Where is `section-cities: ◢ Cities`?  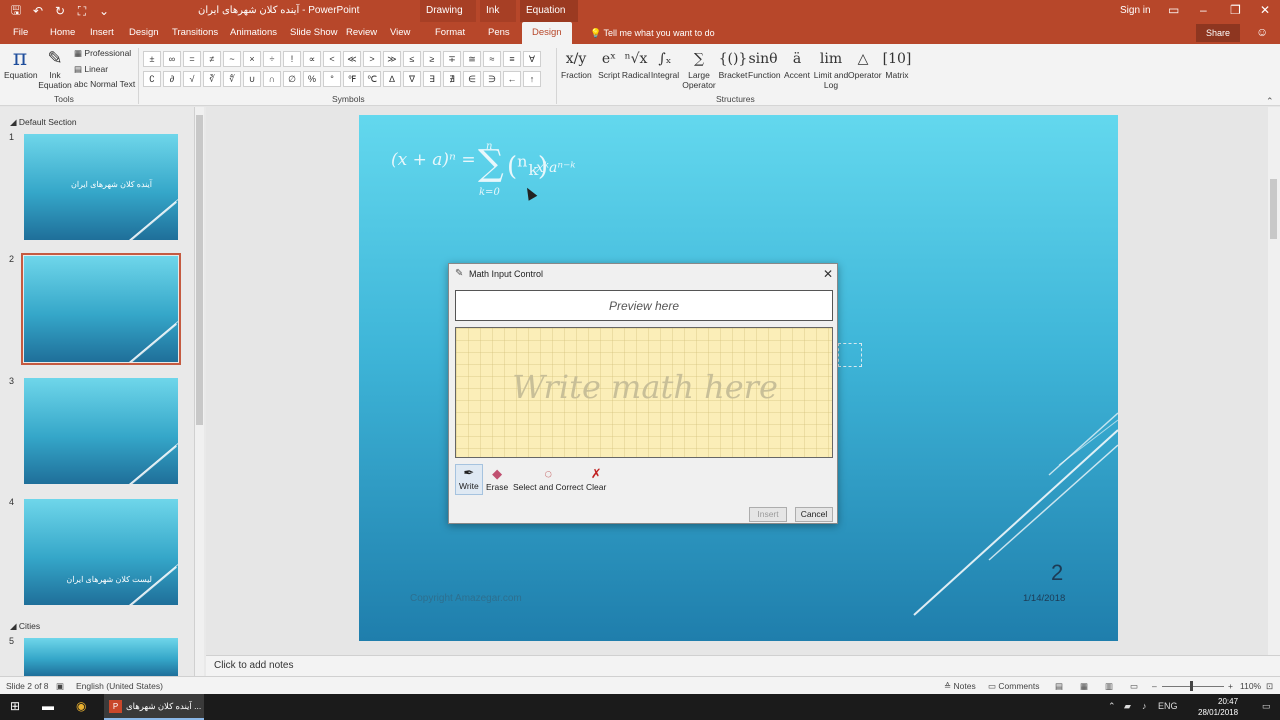
section-cities: ◢ Cities is located at coordinates (25, 626).